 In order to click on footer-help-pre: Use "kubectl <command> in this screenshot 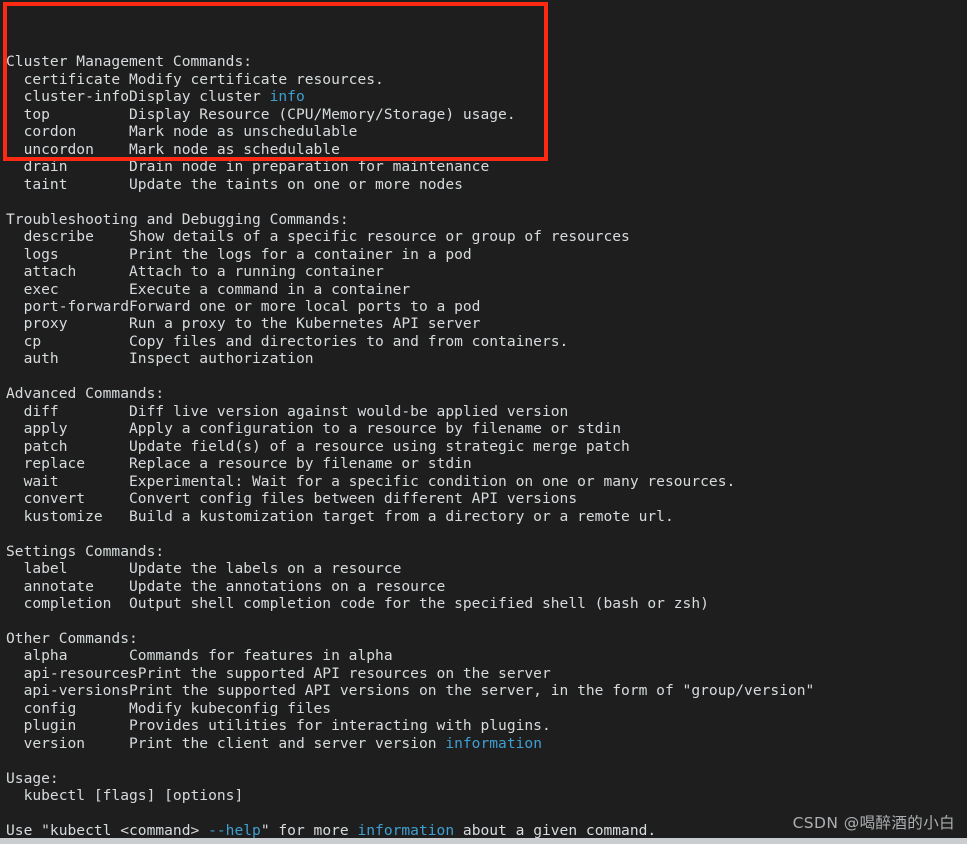, I will do `click(107, 831)`.